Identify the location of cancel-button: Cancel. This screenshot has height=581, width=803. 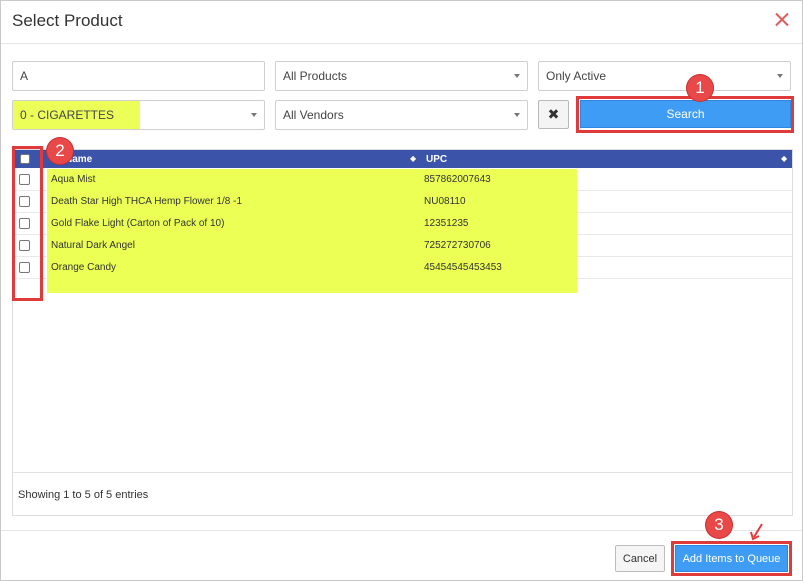
(640, 558).